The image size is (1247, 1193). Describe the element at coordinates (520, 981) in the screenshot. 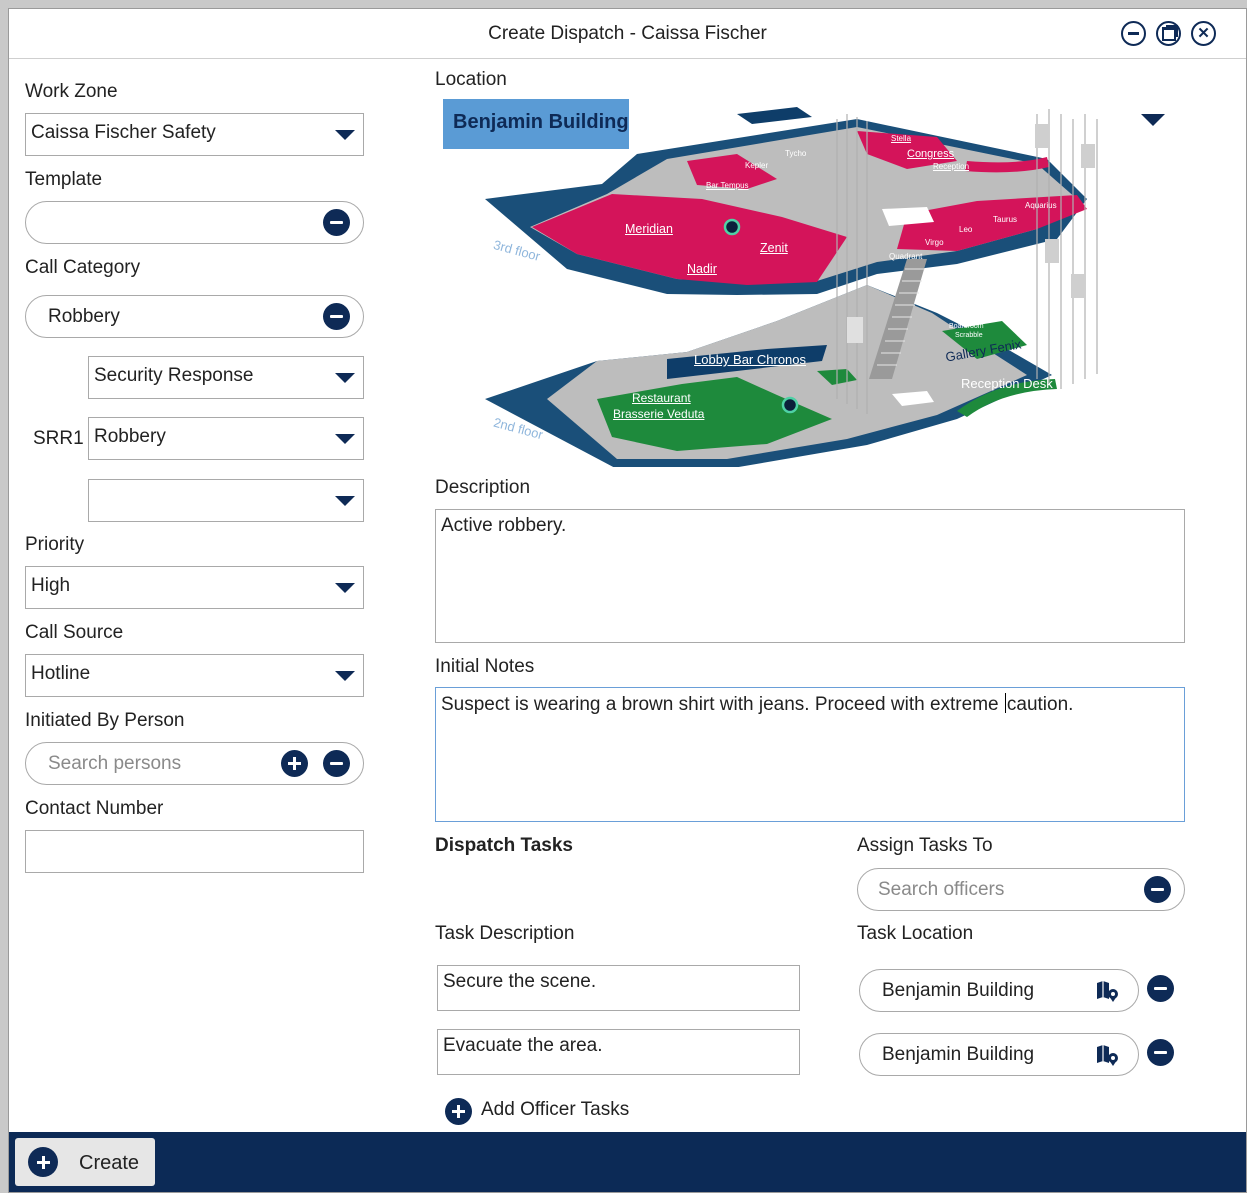

I see `task-description-value: Secure the scene.` at that location.